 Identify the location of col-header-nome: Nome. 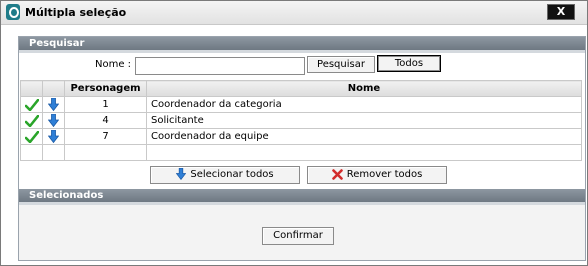
(364, 88).